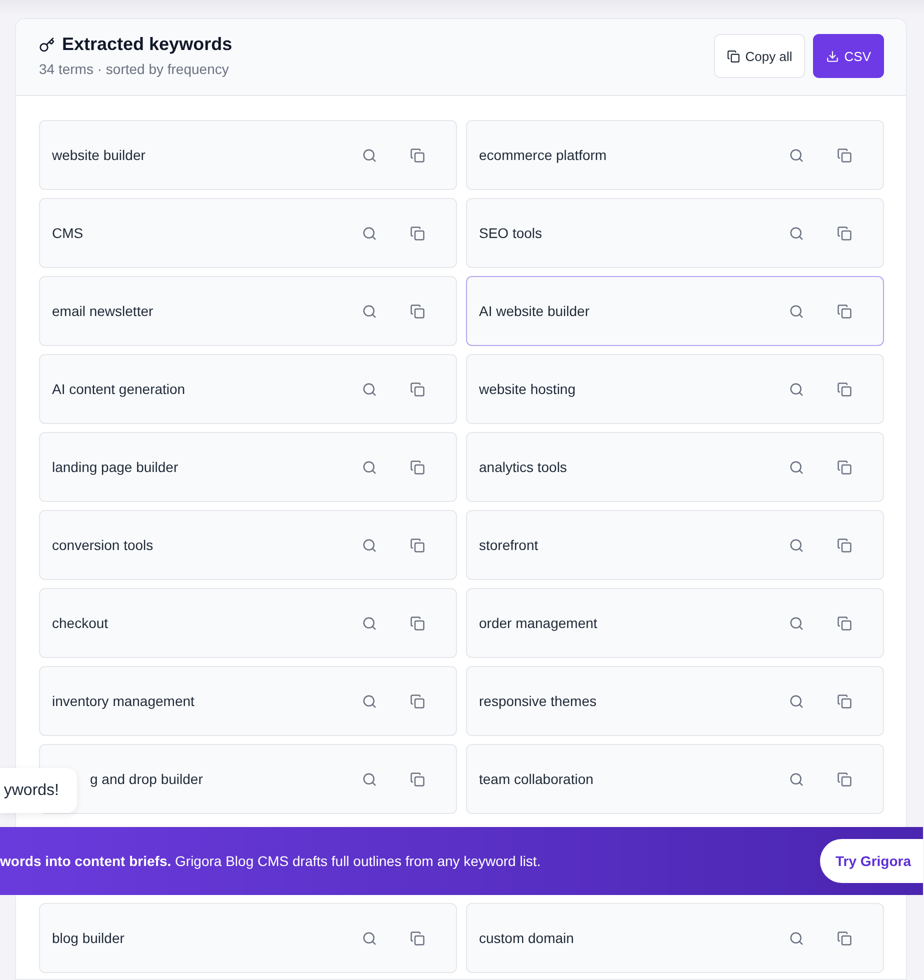 The width and height of the screenshot is (924, 980). Describe the element at coordinates (116, 467) in the screenshot. I see `keyword-text: landing page builder` at that location.